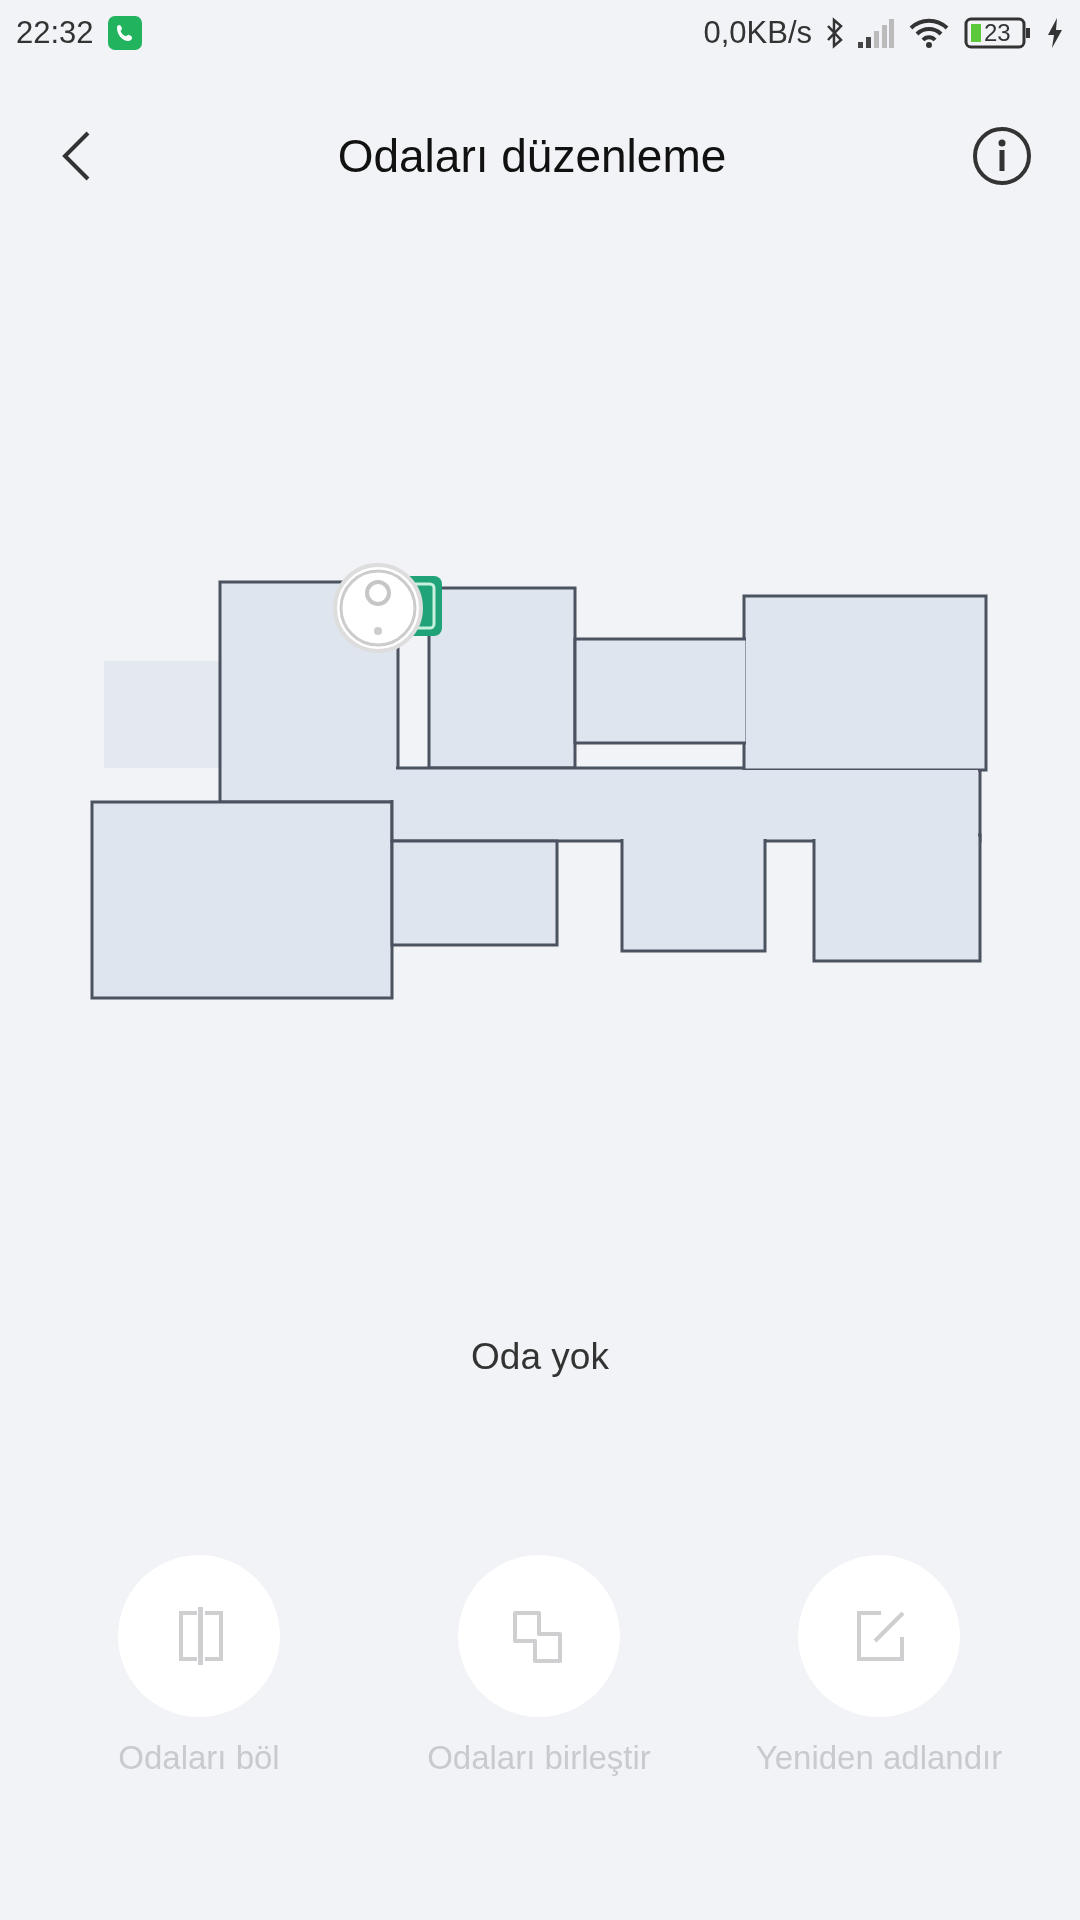  What do you see at coordinates (757, 33) in the screenshot?
I see `network-speed: 0,0KB/s` at bounding box center [757, 33].